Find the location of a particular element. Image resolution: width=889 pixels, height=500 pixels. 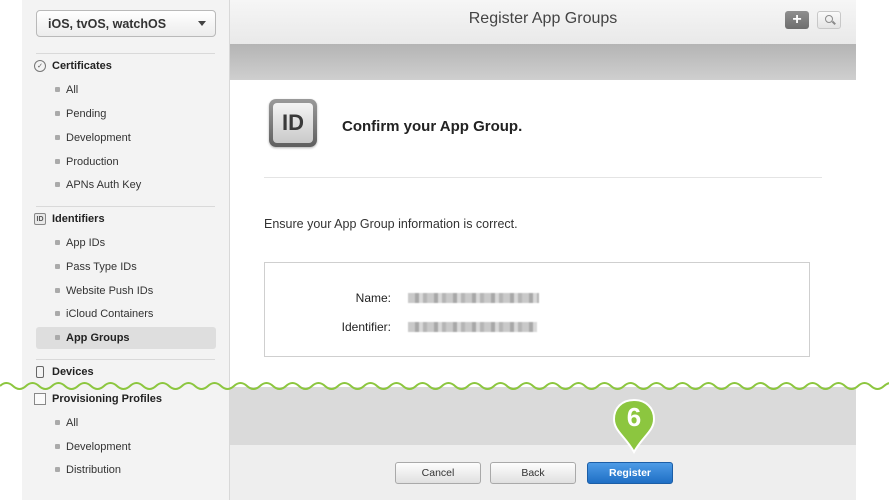

add-button: + is located at coordinates (797, 20).